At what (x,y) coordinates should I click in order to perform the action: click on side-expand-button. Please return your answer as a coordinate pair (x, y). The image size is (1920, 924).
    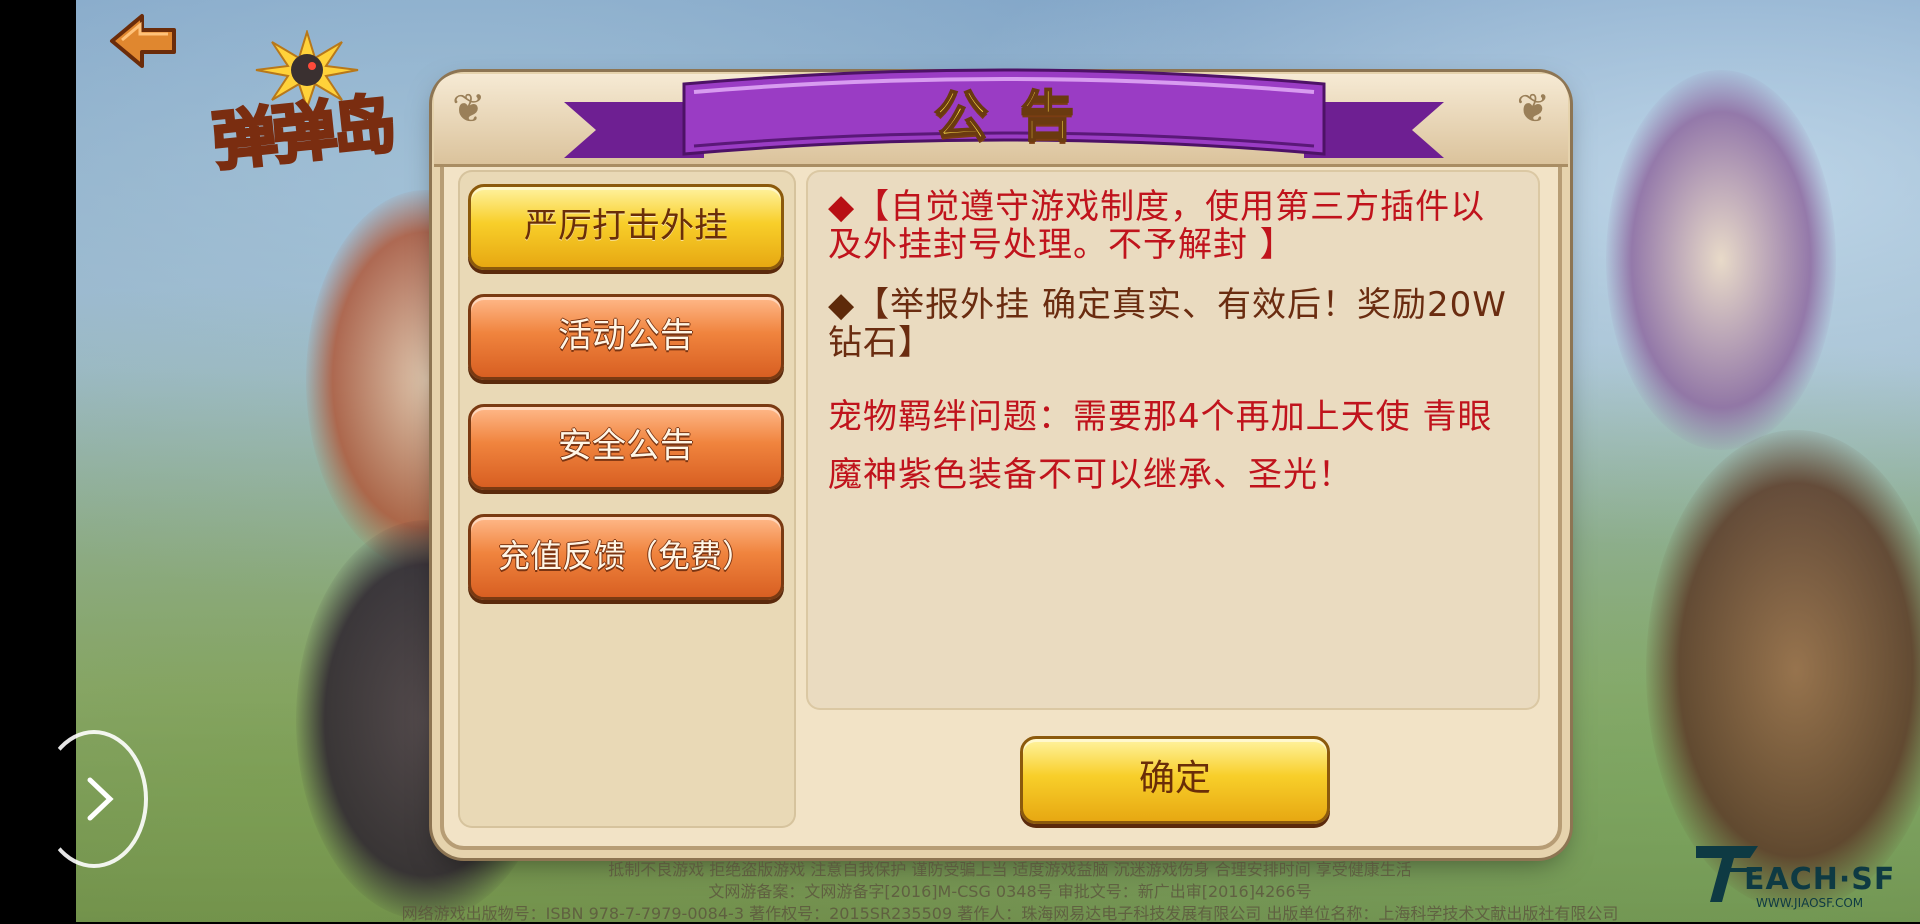
    Looking at the image, I should click on (94, 799).